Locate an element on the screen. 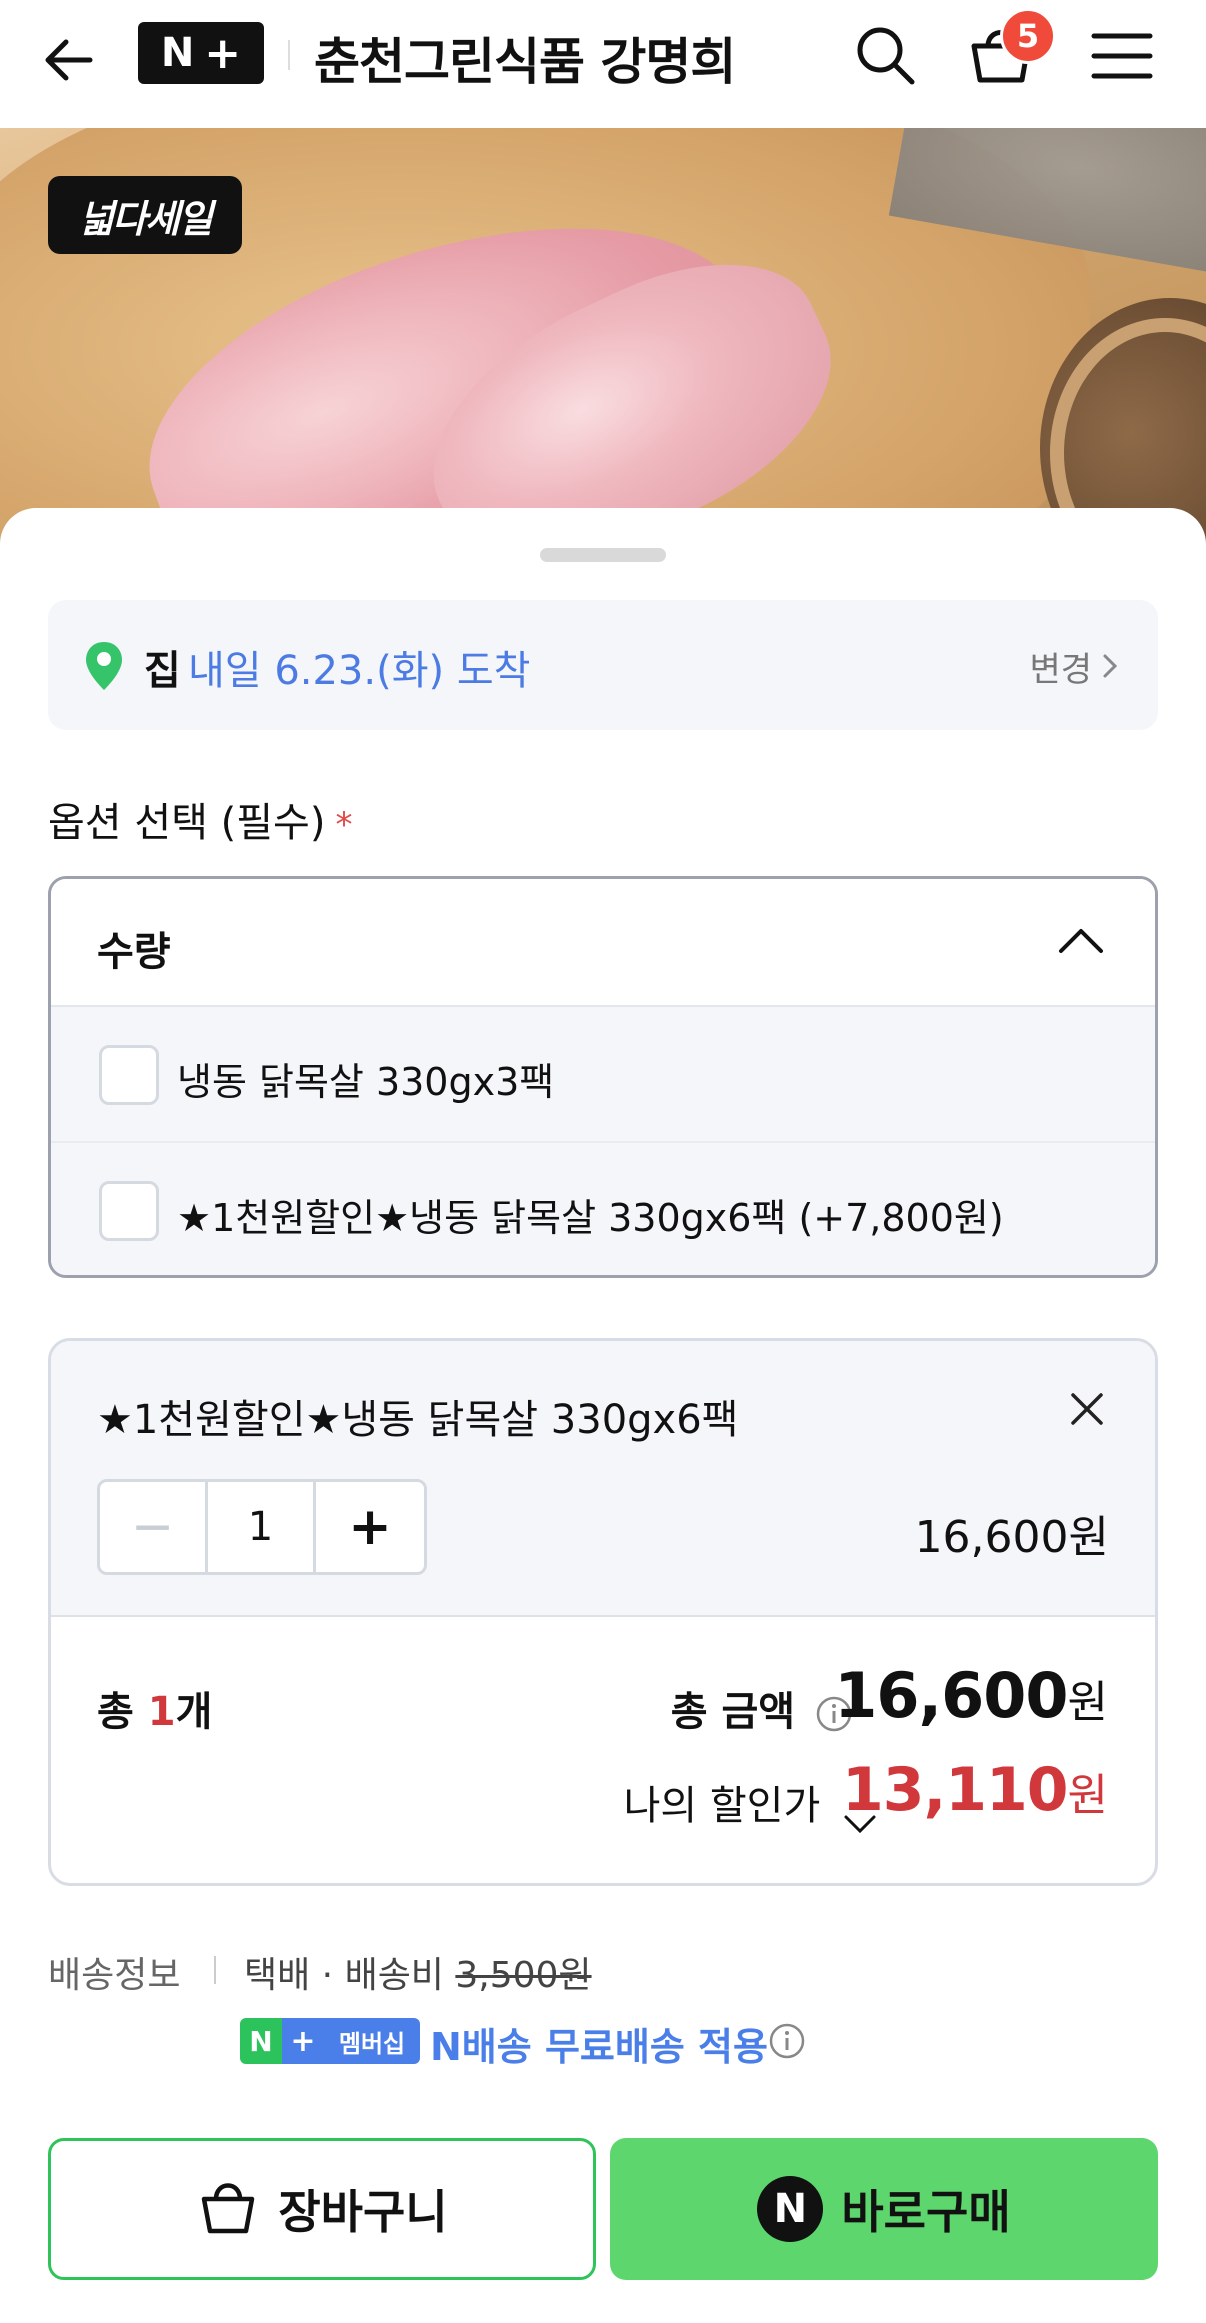 Image resolution: width=1206 pixels, height=2323 pixels. shopping-bag-icon is located at coordinates (228, 2209).